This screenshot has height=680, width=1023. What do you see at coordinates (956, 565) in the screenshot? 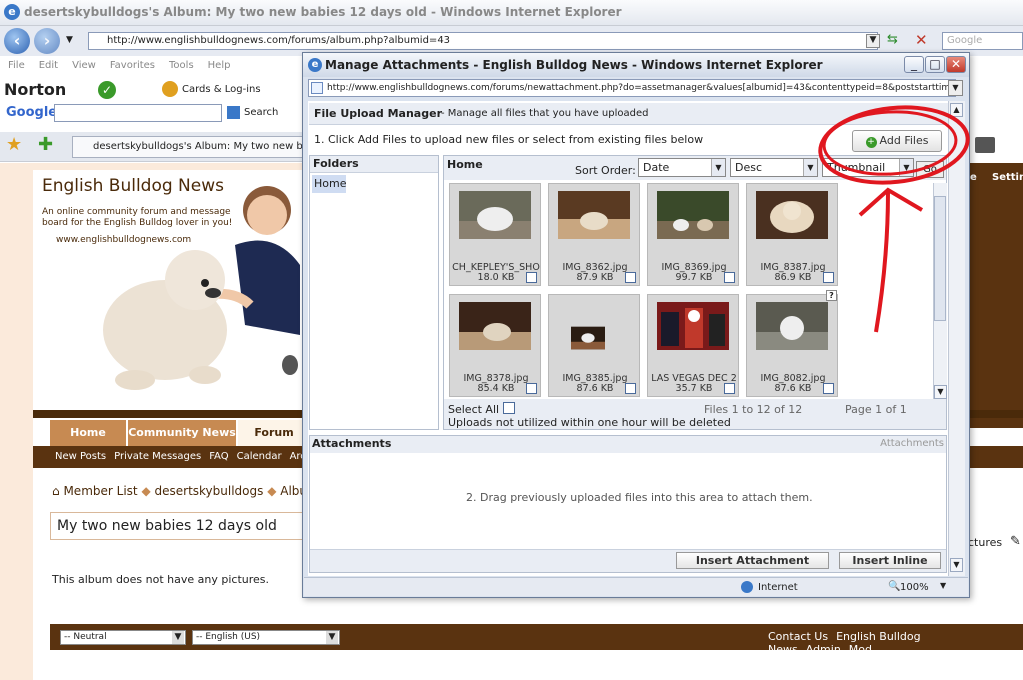
I see `popup-scroll-down-icon: ▼` at bounding box center [956, 565].